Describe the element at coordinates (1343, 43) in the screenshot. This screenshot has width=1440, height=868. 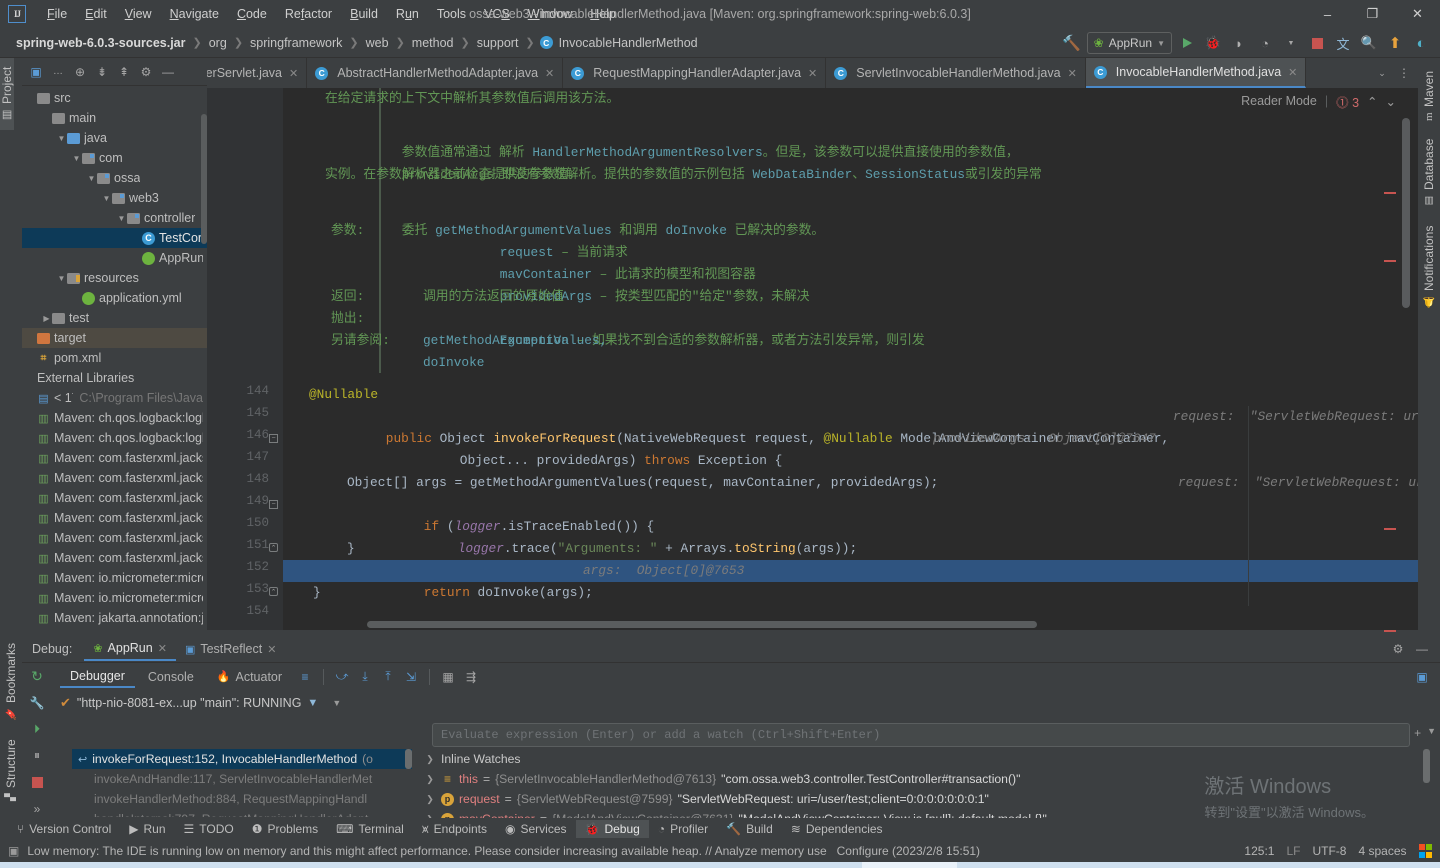
I see `translate-icon: 文` at that location.